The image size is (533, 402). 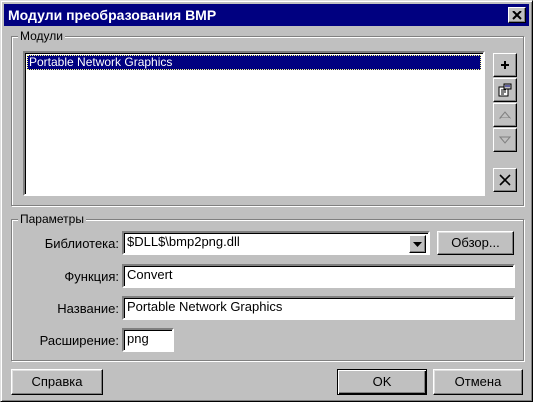 I want to click on cross-icon, so click(x=505, y=180).